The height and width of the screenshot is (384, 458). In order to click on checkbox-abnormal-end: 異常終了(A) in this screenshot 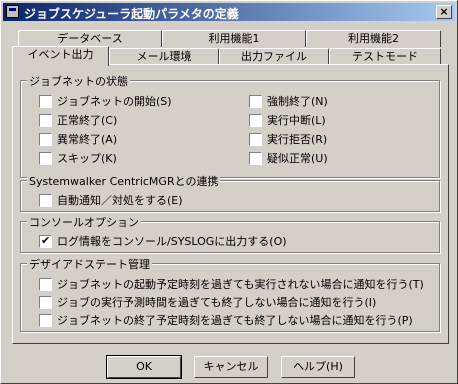, I will do `click(78, 139)`.